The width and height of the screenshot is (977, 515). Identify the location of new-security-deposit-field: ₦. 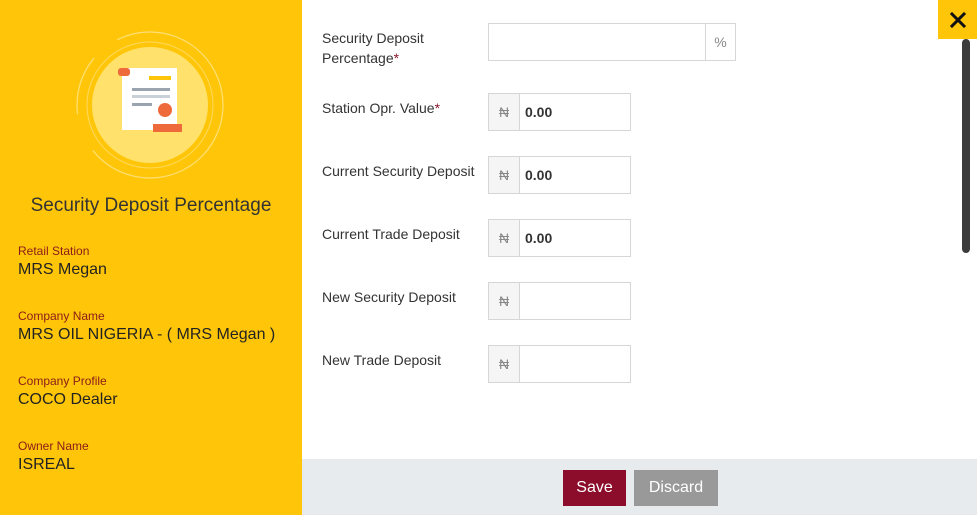
(559, 301).